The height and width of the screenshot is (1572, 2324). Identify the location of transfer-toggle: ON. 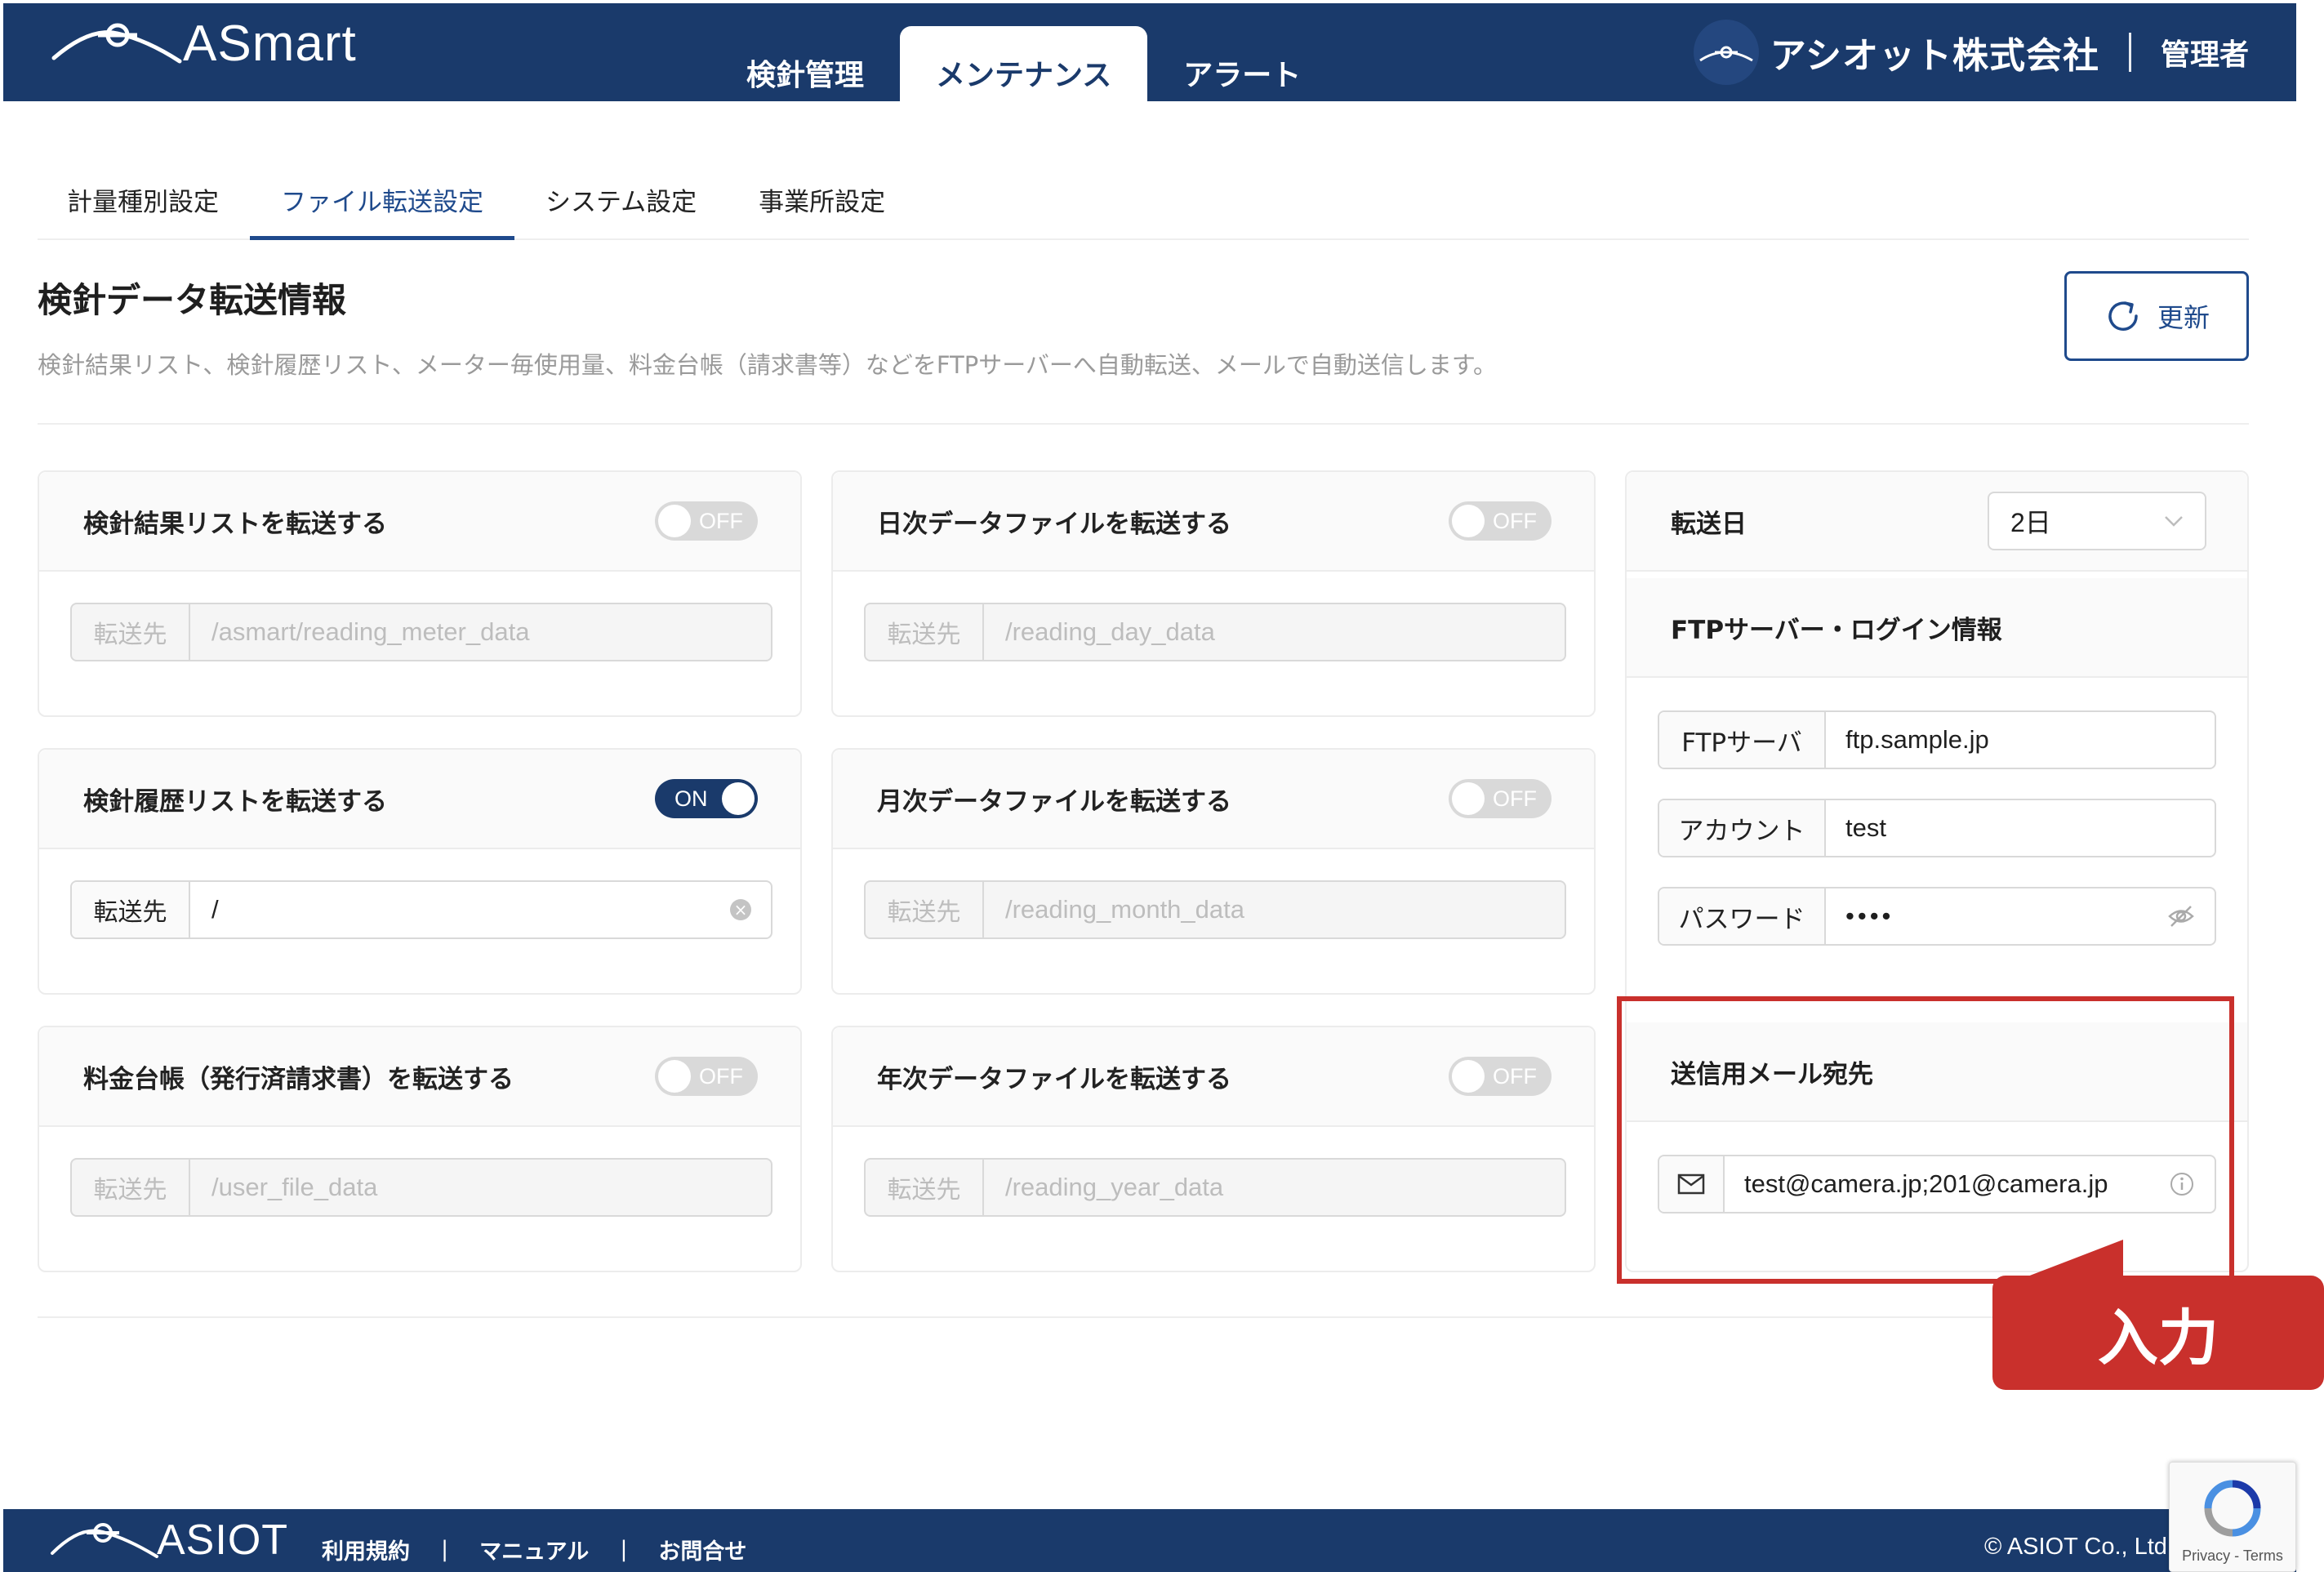
(706, 798).